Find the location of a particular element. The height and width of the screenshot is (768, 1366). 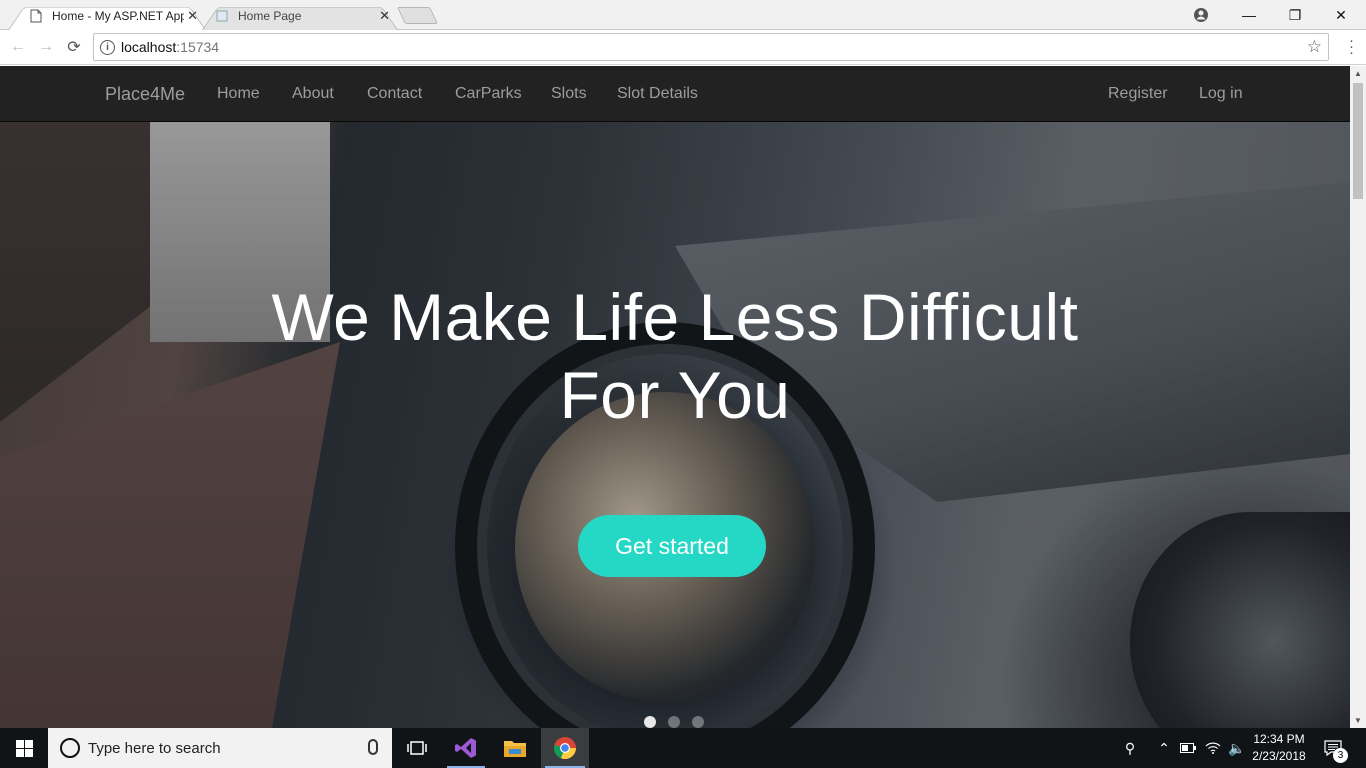

carousel-indicators is located at coordinates (674, 722).